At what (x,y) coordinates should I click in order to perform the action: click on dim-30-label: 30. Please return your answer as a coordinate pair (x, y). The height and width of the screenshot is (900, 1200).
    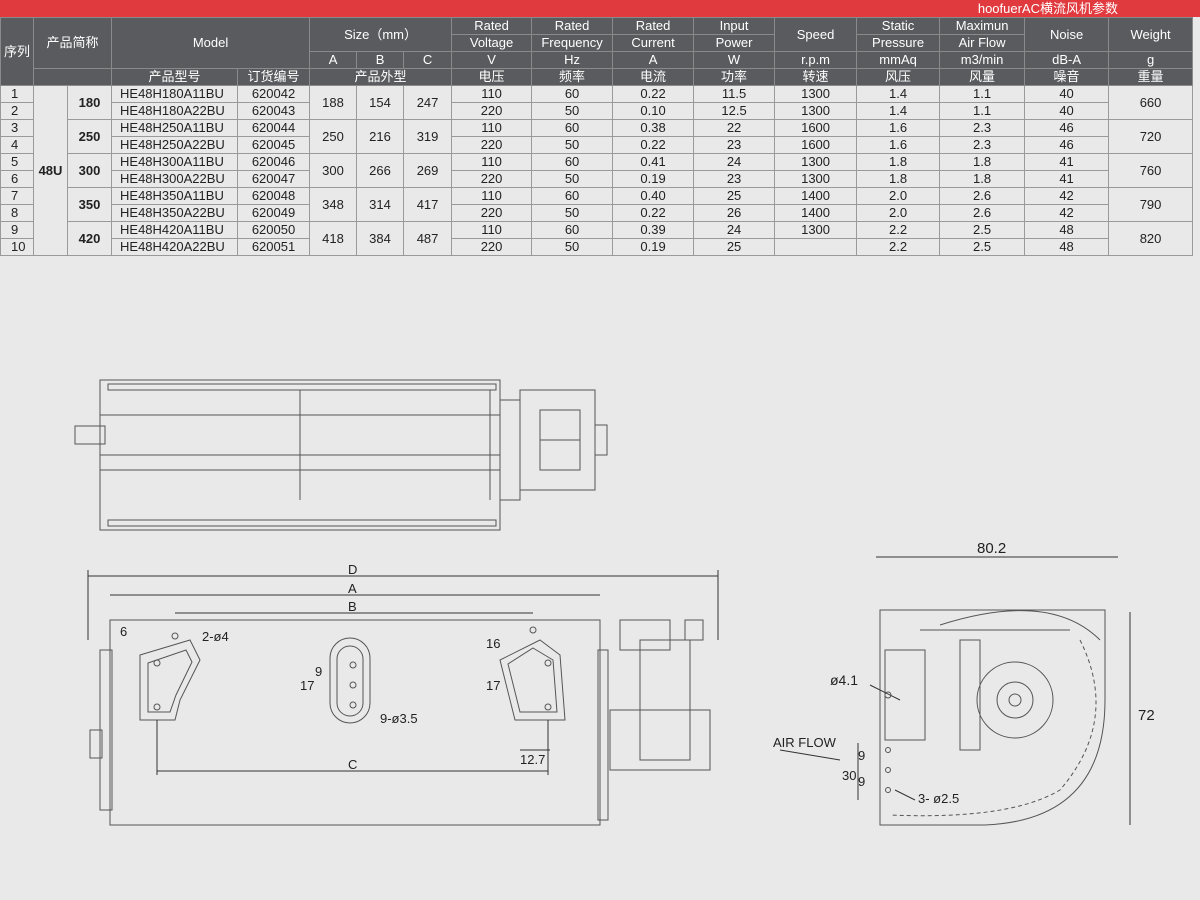
    Looking at the image, I should click on (849, 775).